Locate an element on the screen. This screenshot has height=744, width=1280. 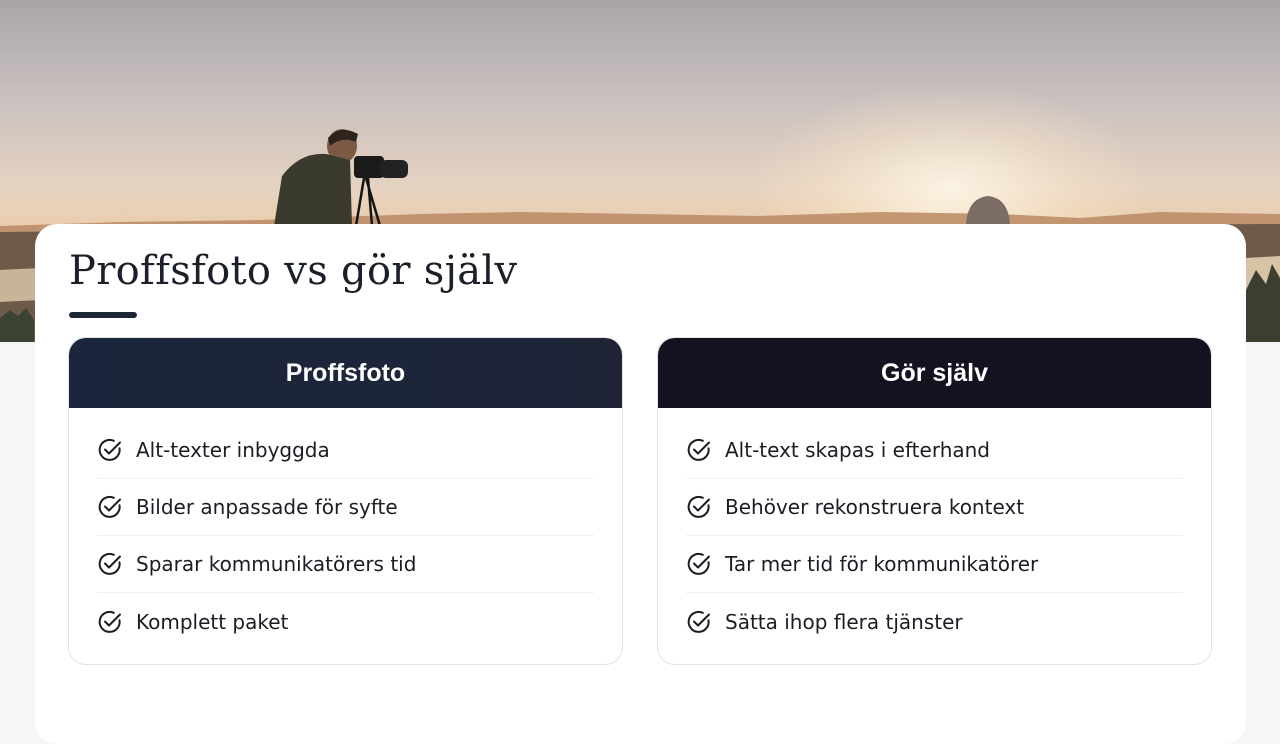
list-item: Bilder anpassade för syfte is located at coordinates (345, 507).